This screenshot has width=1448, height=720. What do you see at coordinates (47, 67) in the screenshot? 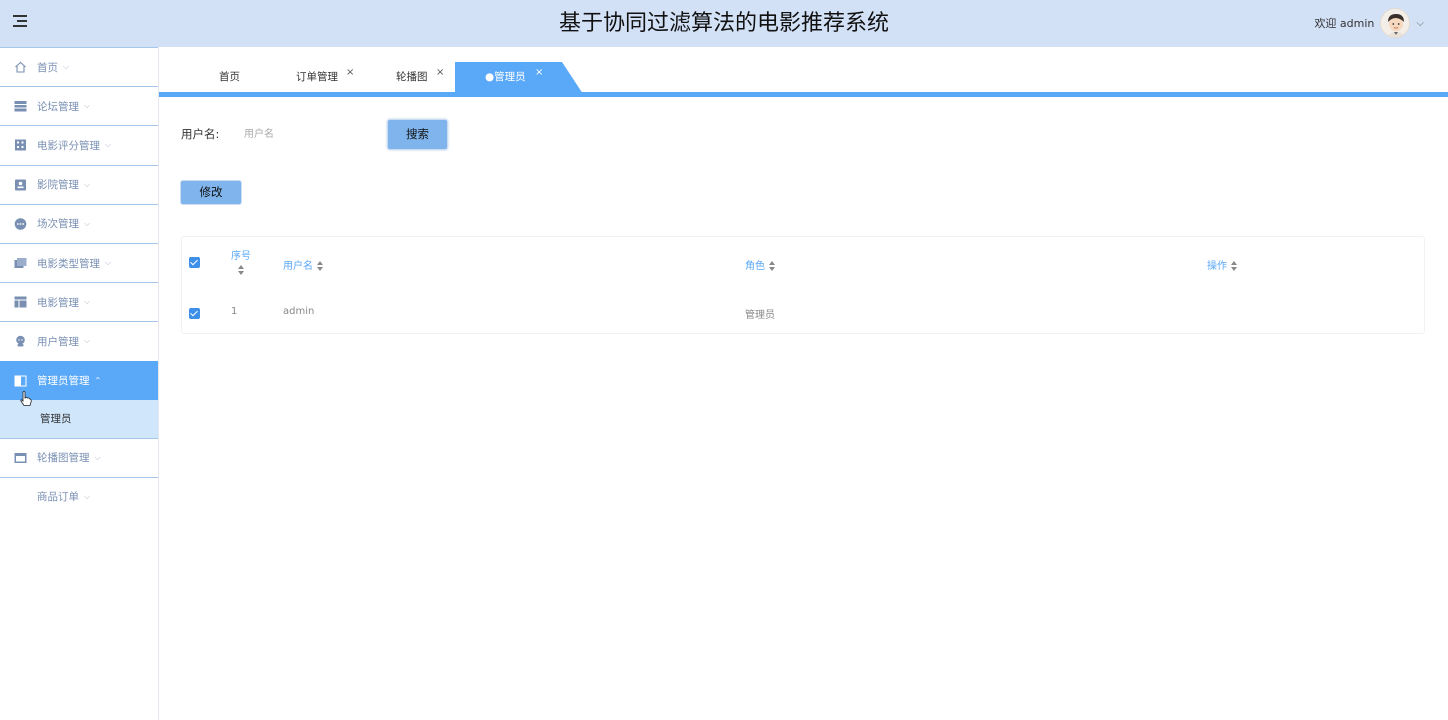
I see `sidebar-item-label: 首页` at bounding box center [47, 67].